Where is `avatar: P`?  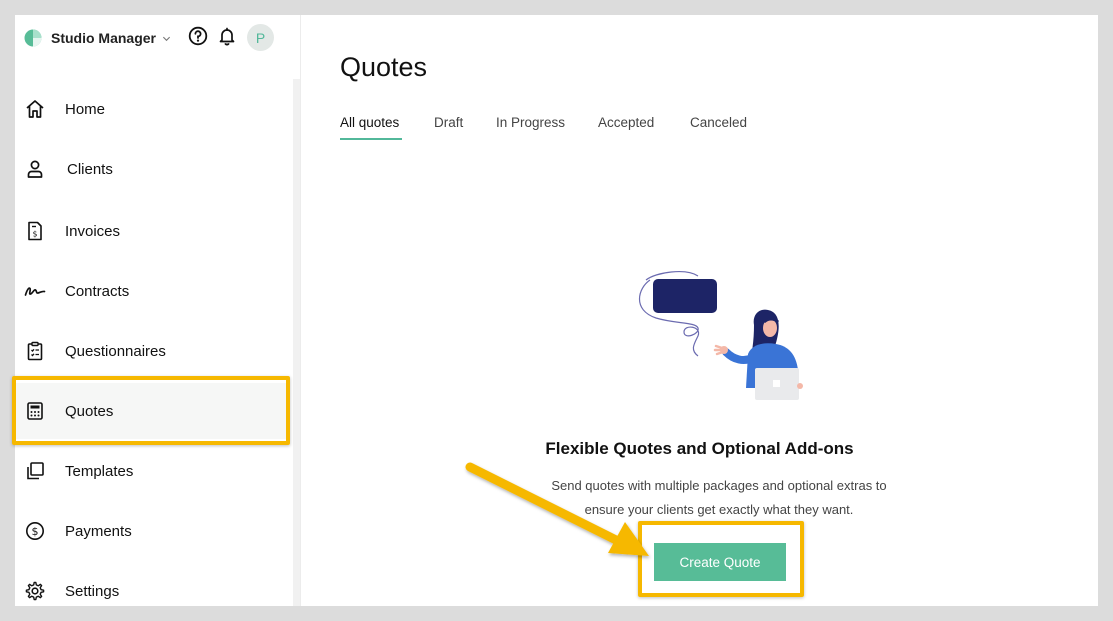 avatar: P is located at coordinates (260, 37).